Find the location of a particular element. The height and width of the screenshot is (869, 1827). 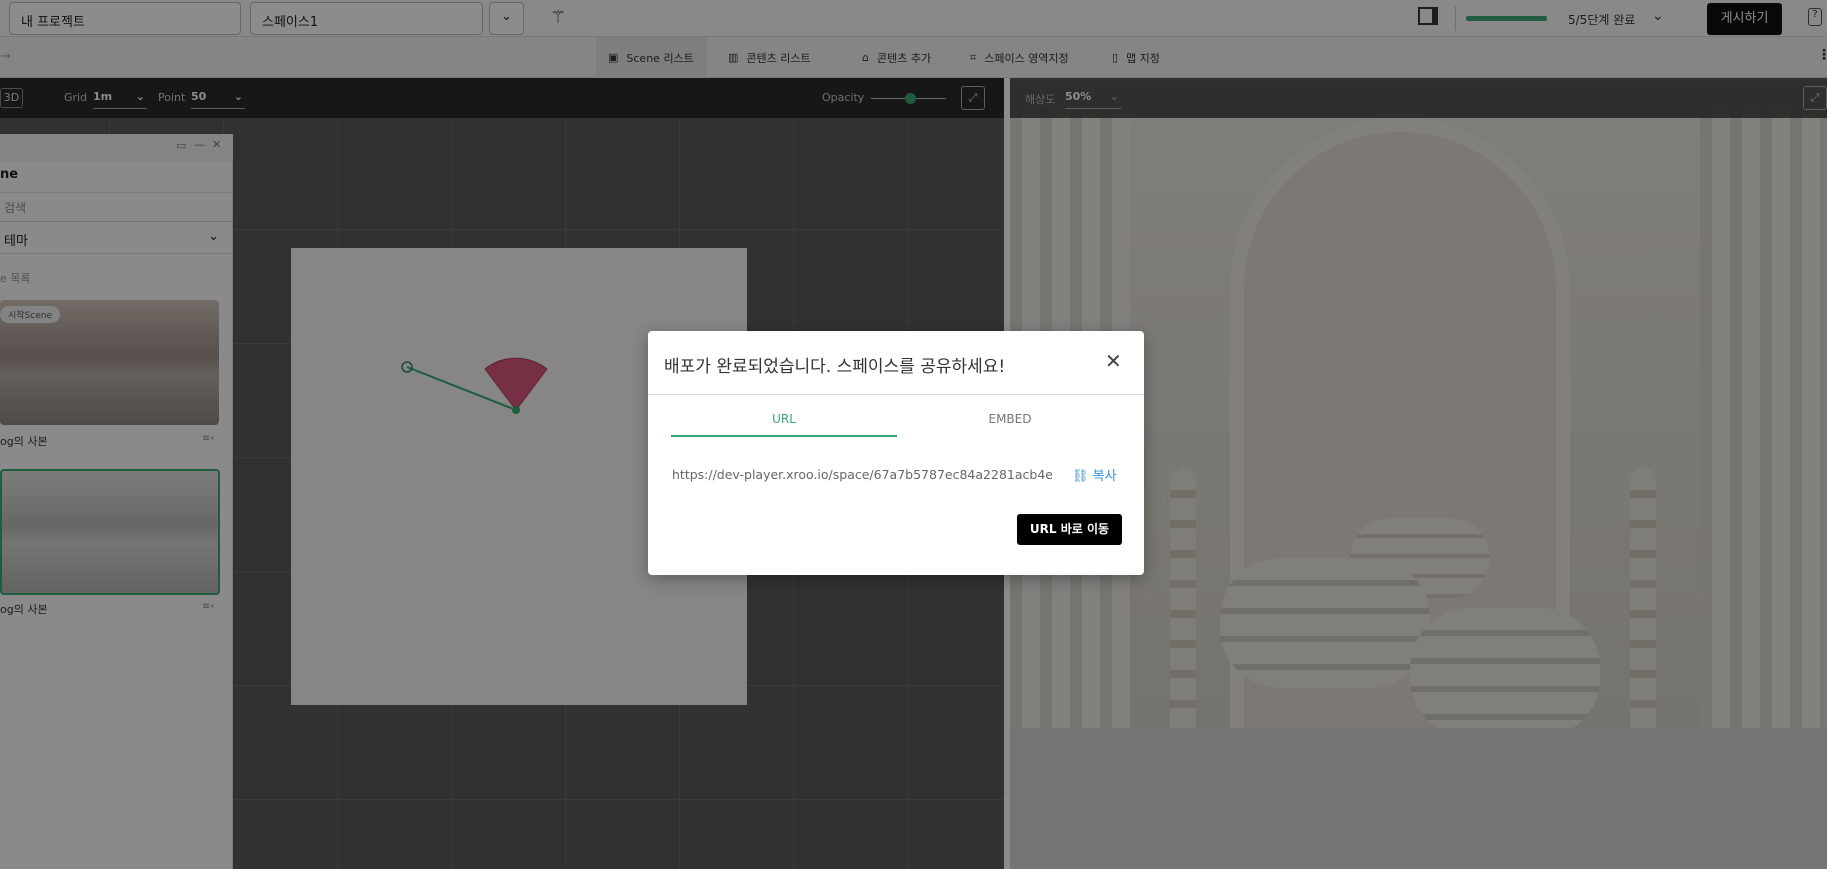

dialog-title: 배포가 완료되었습니다. 스페이스를 공유하세요! is located at coordinates (835, 367).